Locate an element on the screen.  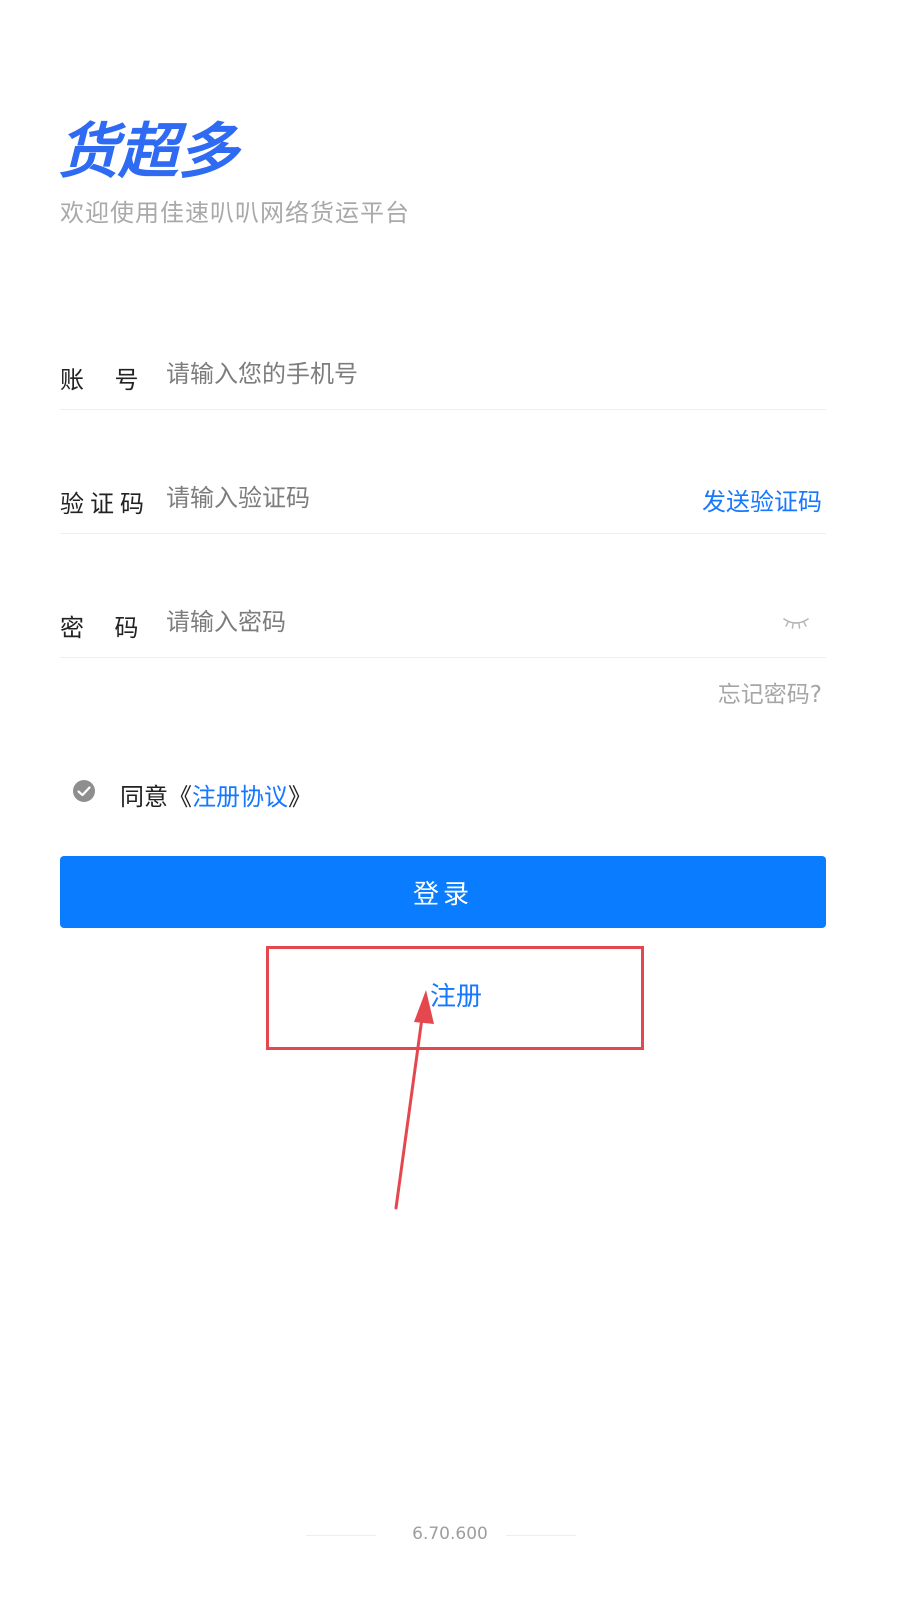
eye-closed-icon is located at coordinates (796, 623).